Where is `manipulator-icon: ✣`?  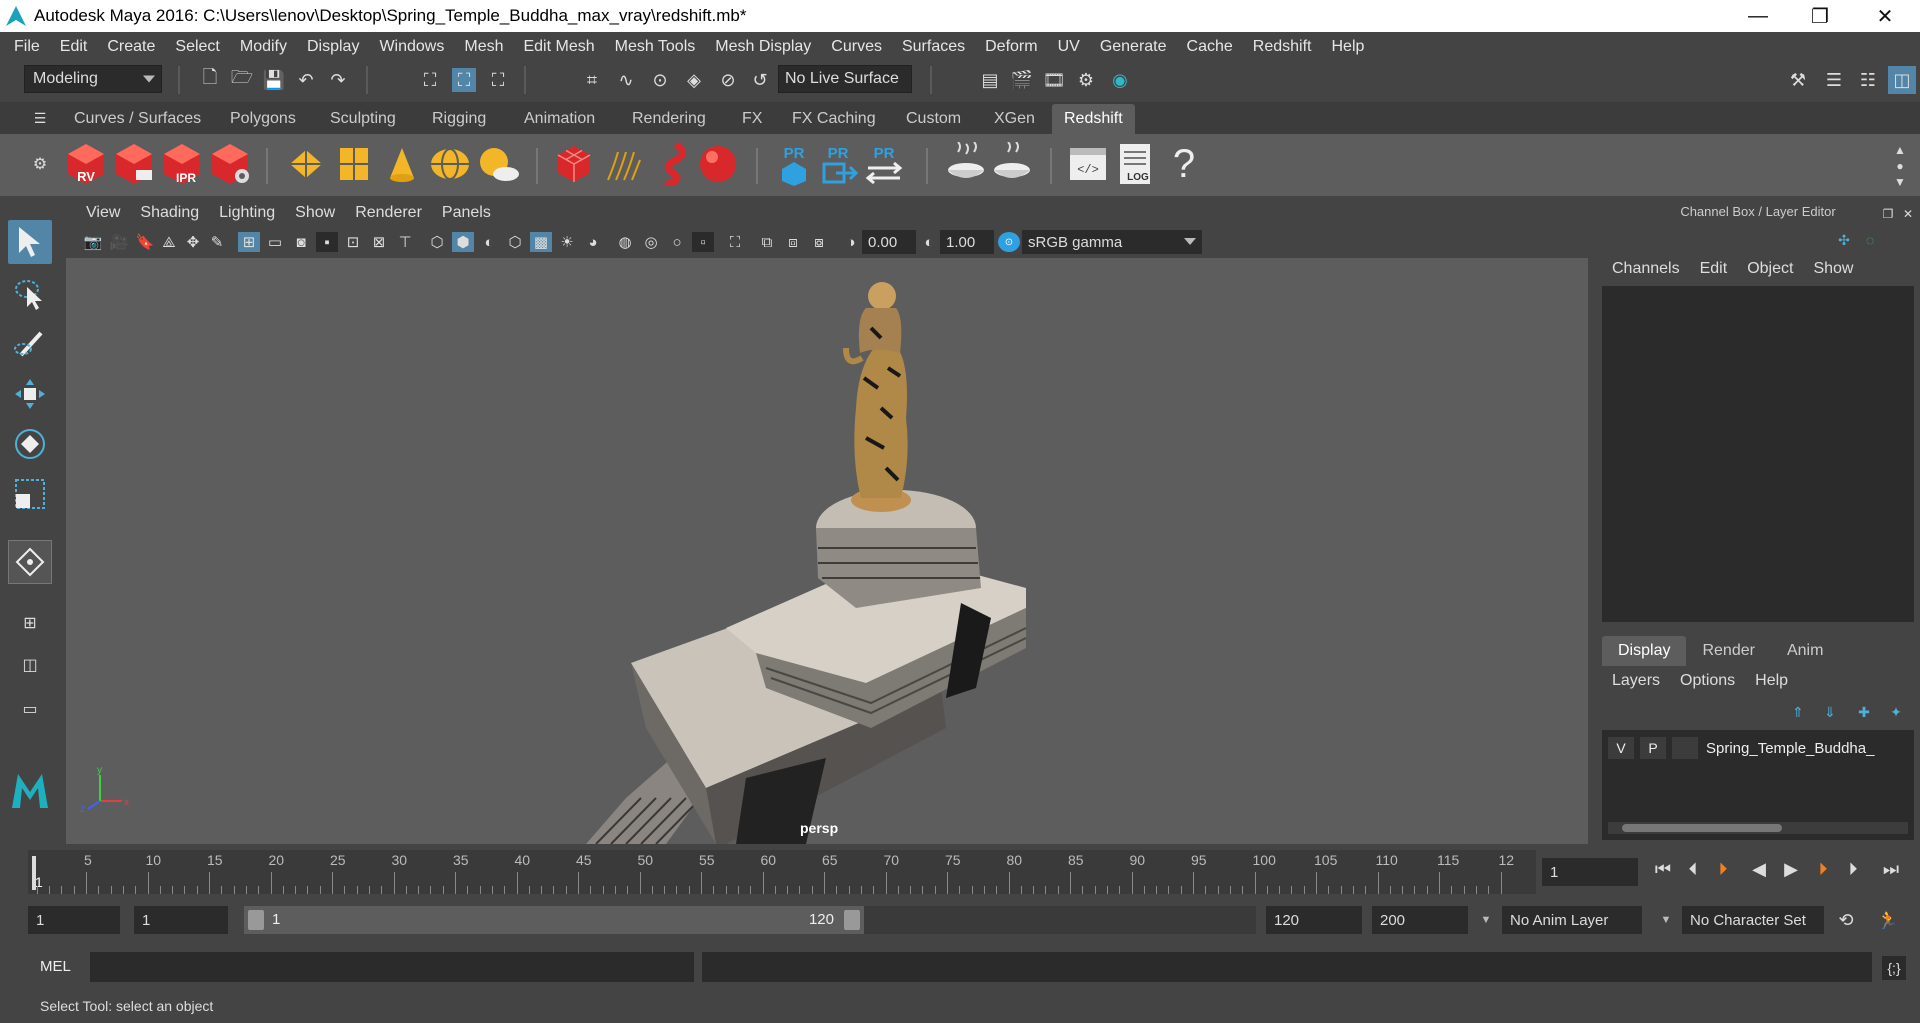
manipulator-icon: ✣ is located at coordinates (1844, 240).